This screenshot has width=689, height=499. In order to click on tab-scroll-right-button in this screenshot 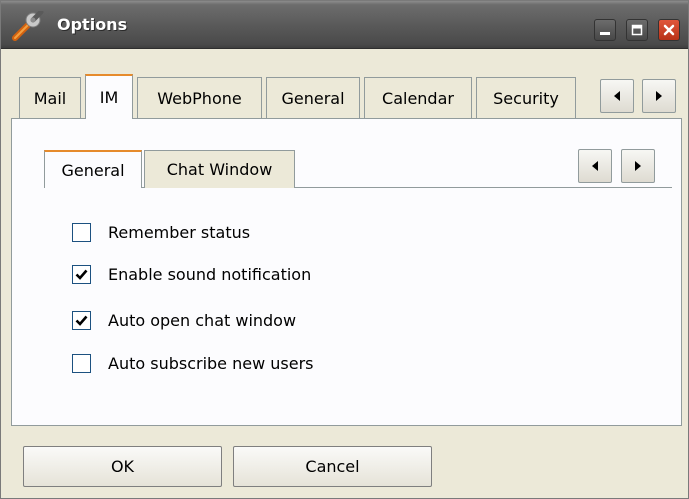, I will do `click(659, 96)`.